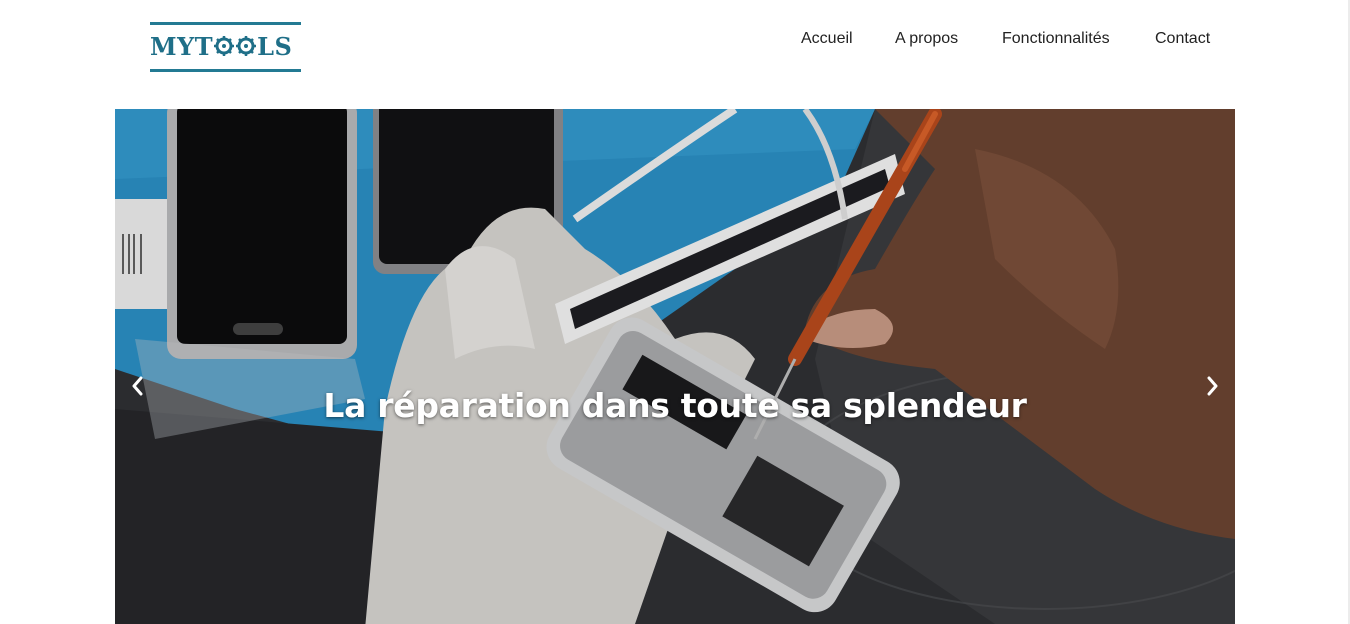 This screenshot has width=1350, height=624. What do you see at coordinates (1056, 39) in the screenshot?
I see `nav-item-fonctionnalites: Fonctionnalités` at bounding box center [1056, 39].